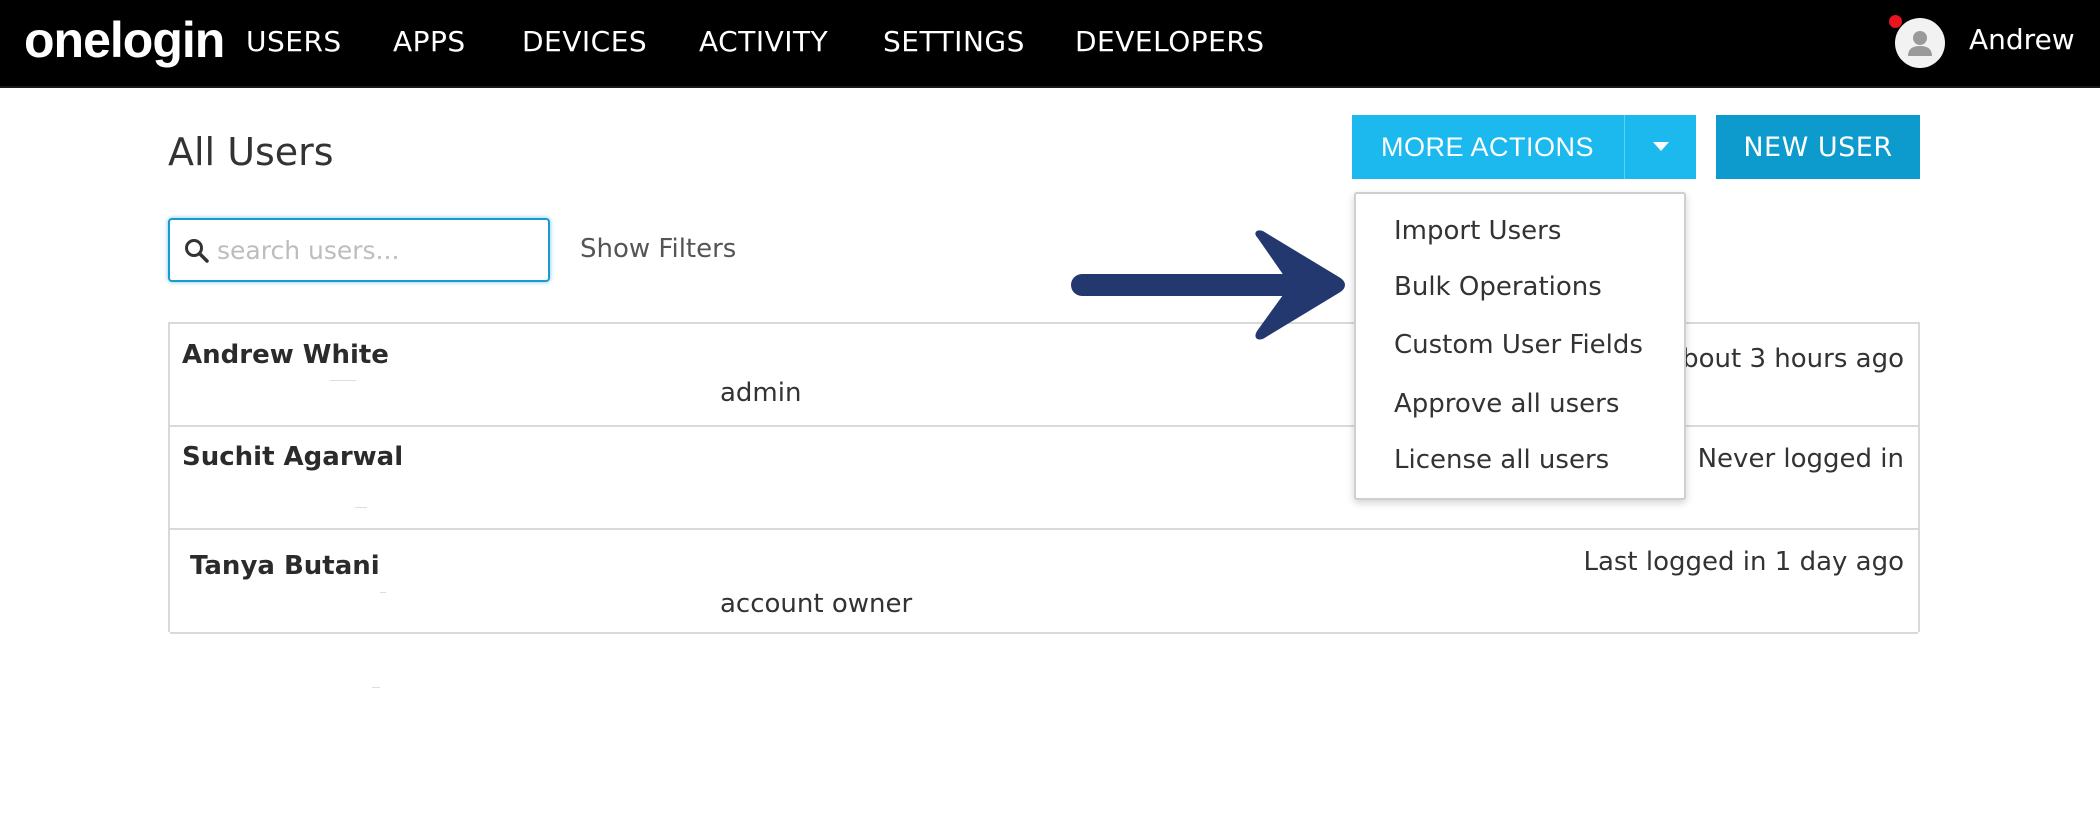  Describe the element at coordinates (761, 393) in the screenshot. I see `user-role: admin` at that location.